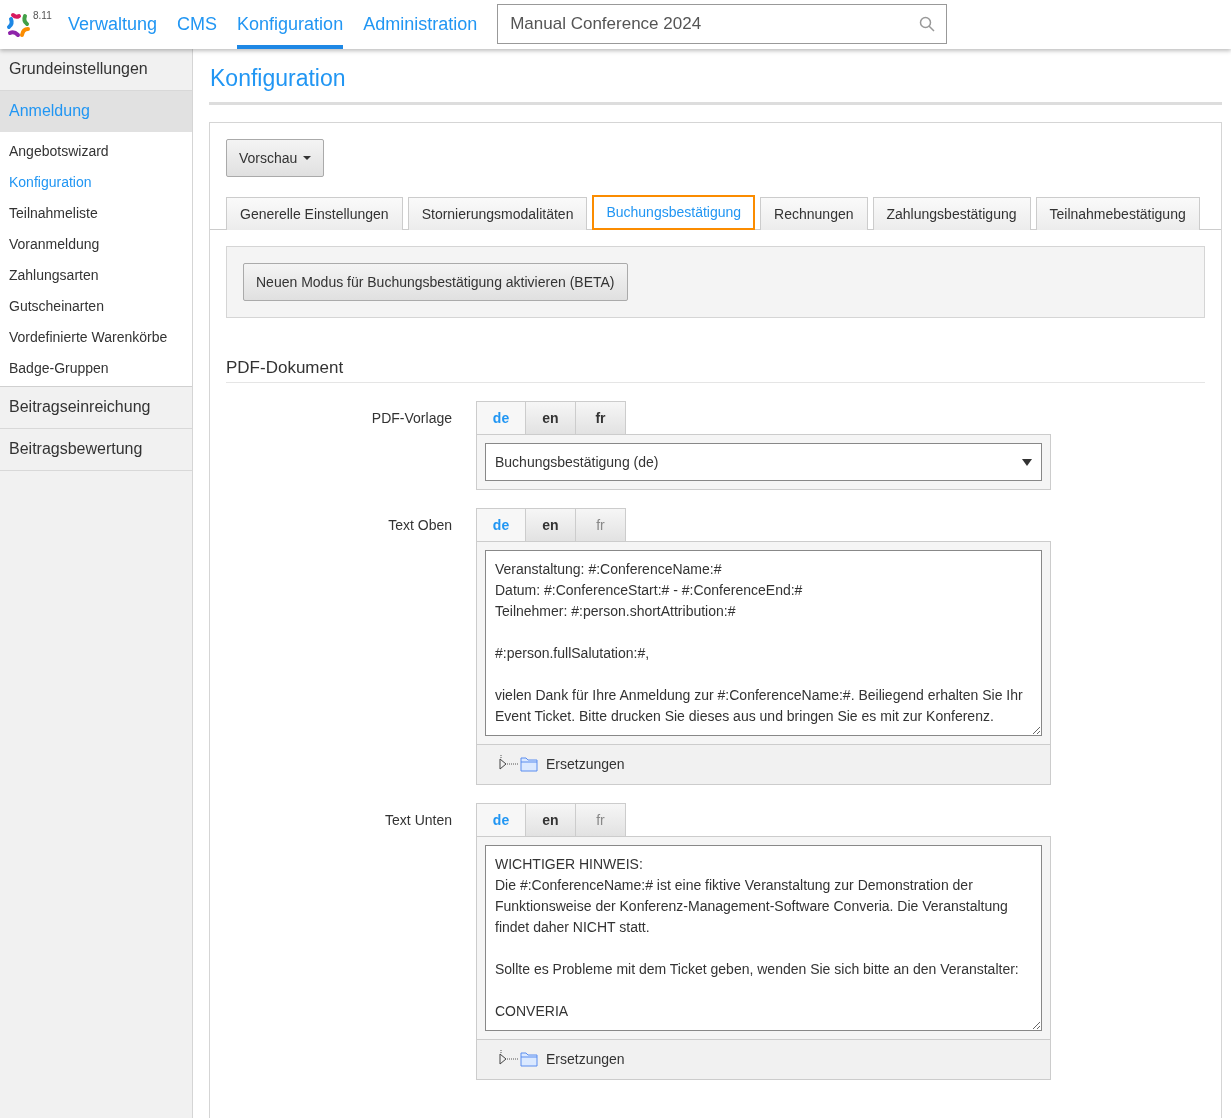  Describe the element at coordinates (1027, 462) in the screenshot. I see `dropdown-arrow-icon` at that location.